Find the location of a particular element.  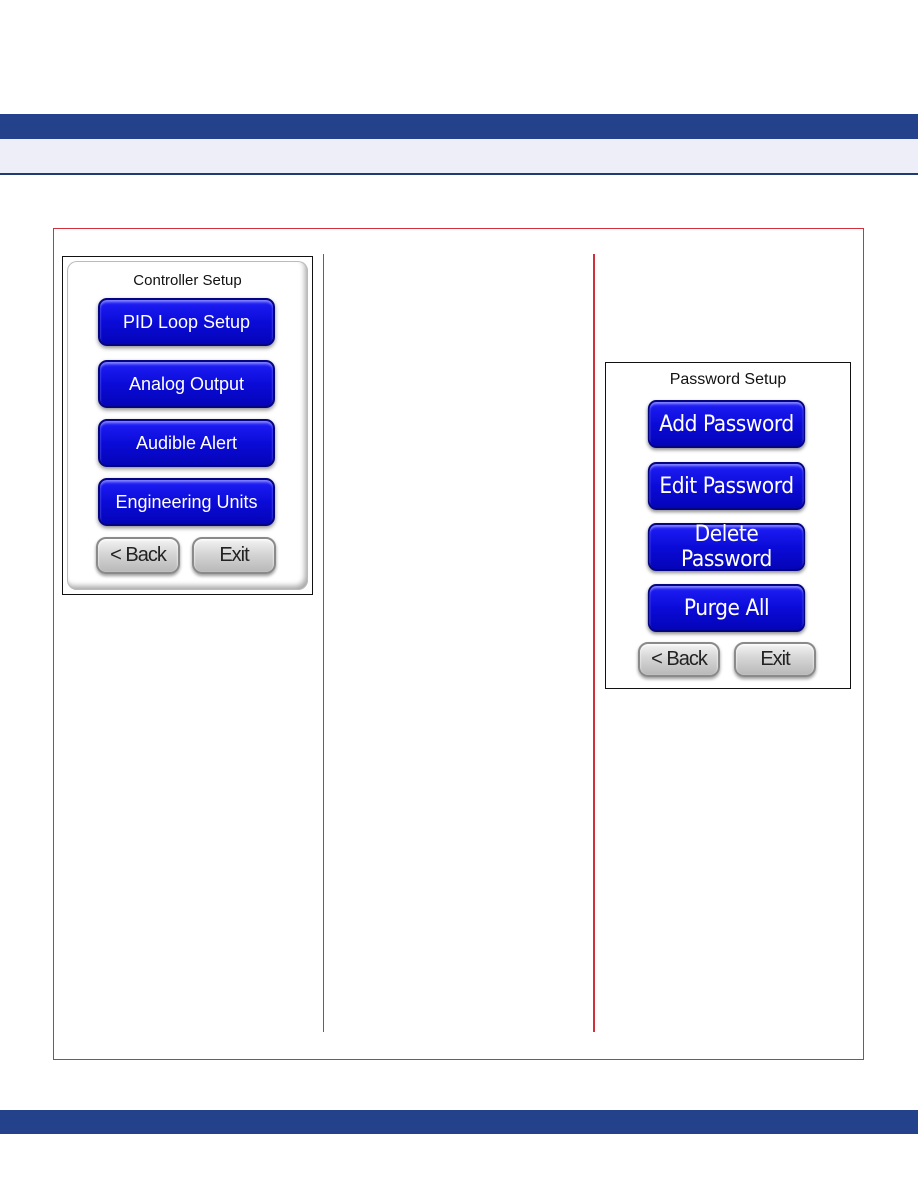

footer-band is located at coordinates (459, 1122).